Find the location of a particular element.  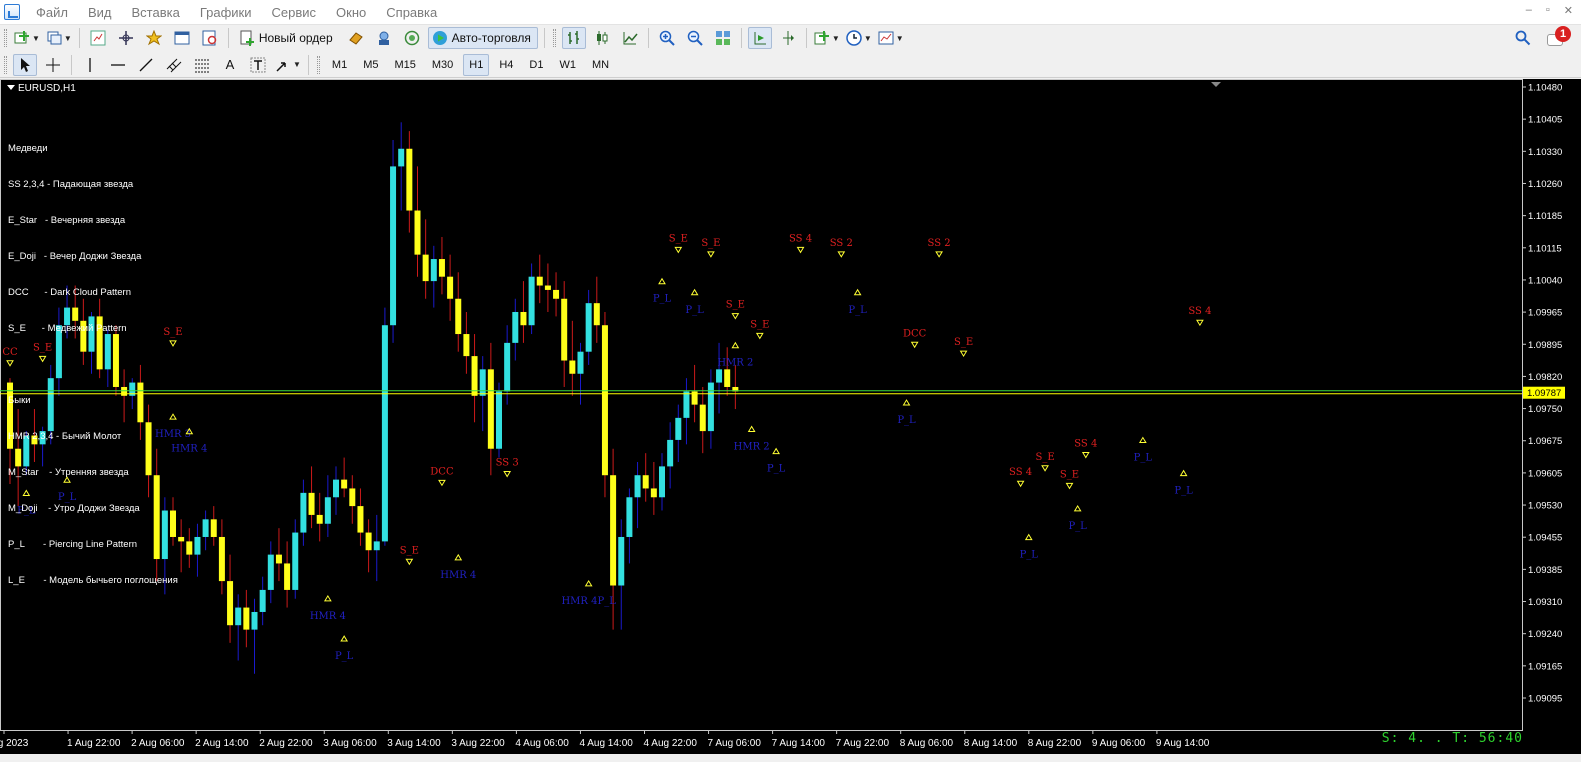

cursor-button is located at coordinates (25, 64).